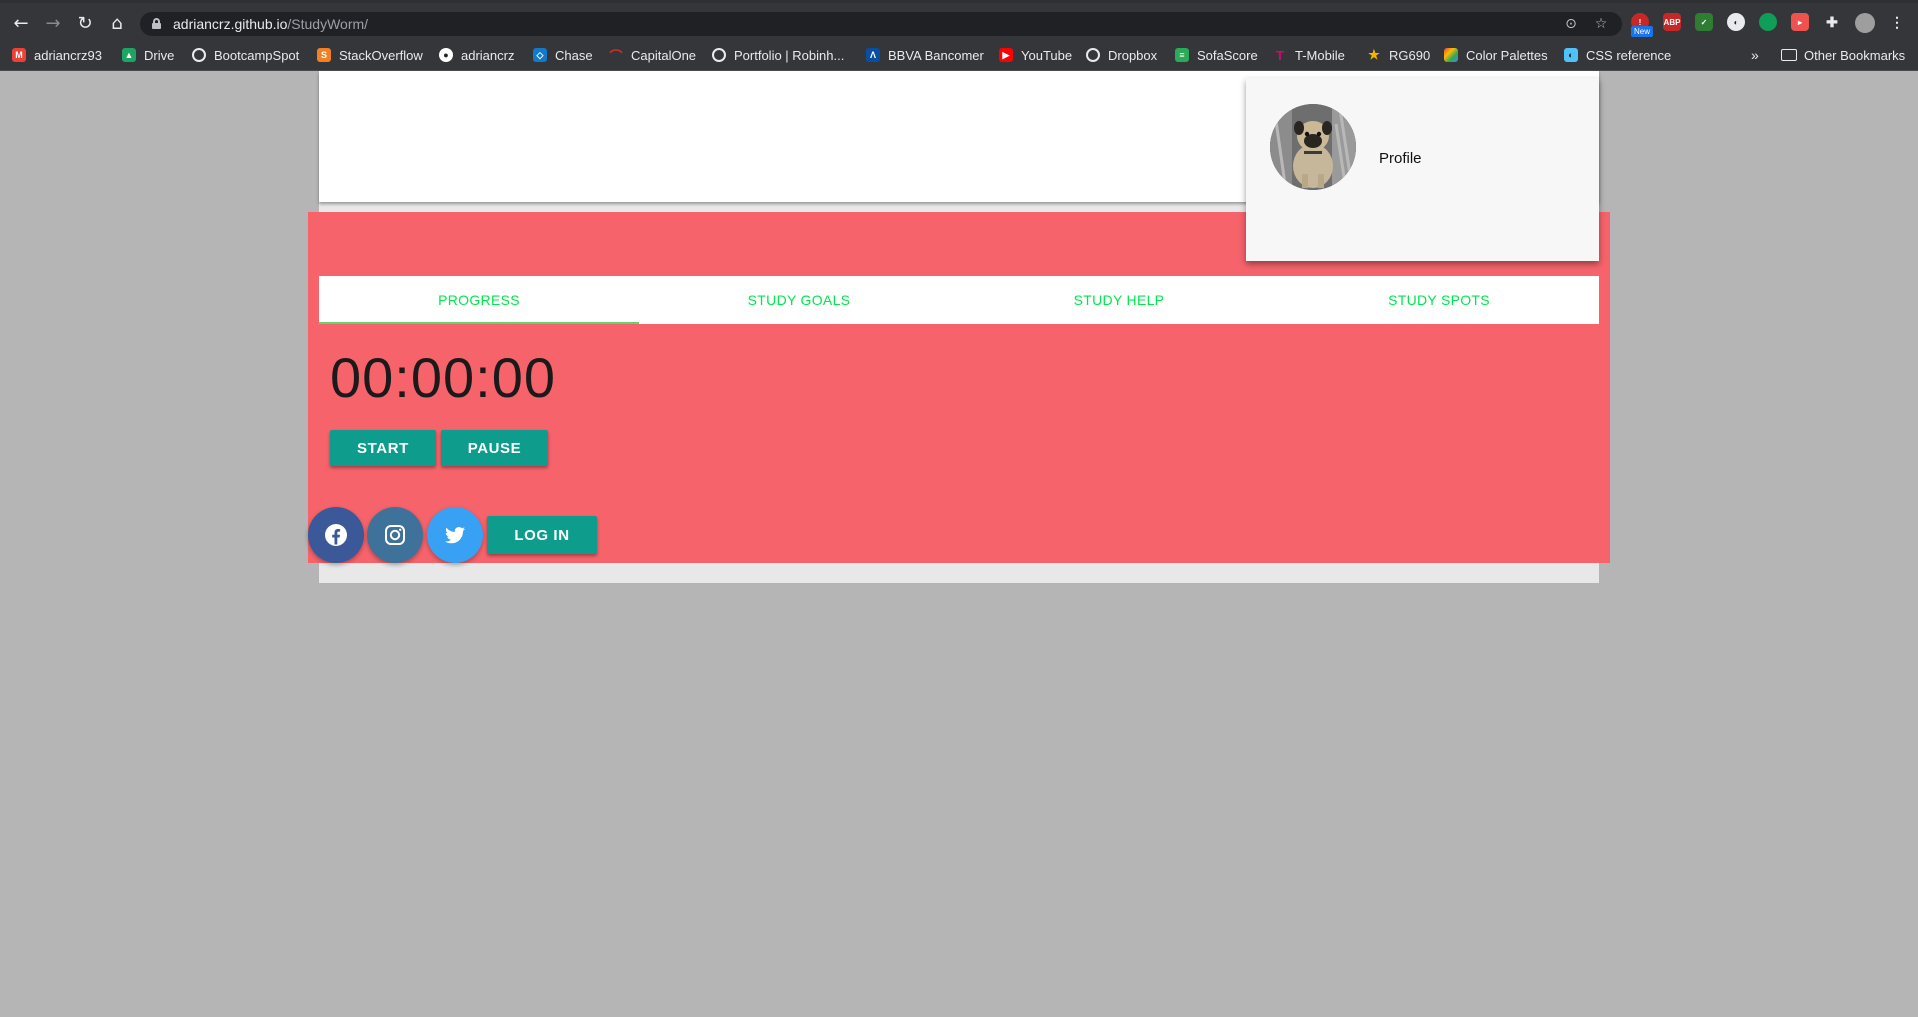 This screenshot has height=1017, width=1918. Describe the element at coordinates (881, 24) in the screenshot. I see `address-bar: adriancrz.github.io/StudyWorm/ ⊙ ☆` at that location.